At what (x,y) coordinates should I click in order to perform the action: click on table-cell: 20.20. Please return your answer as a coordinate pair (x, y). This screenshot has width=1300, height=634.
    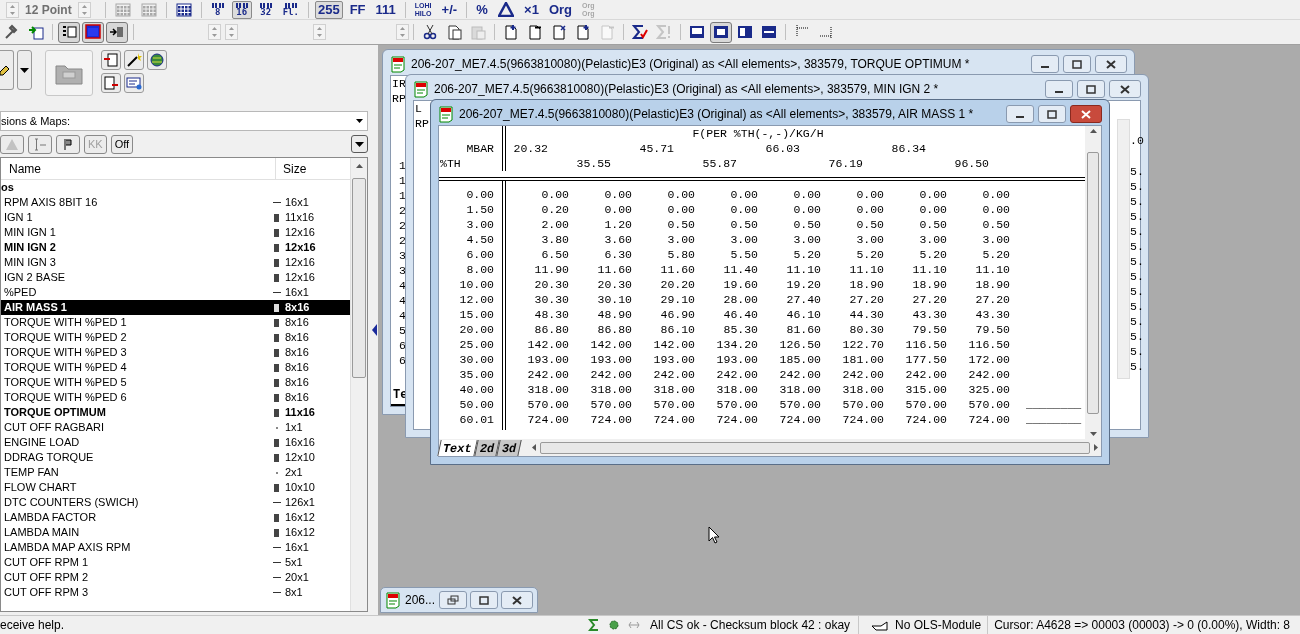
    Looking at the image, I should click on (677, 284).